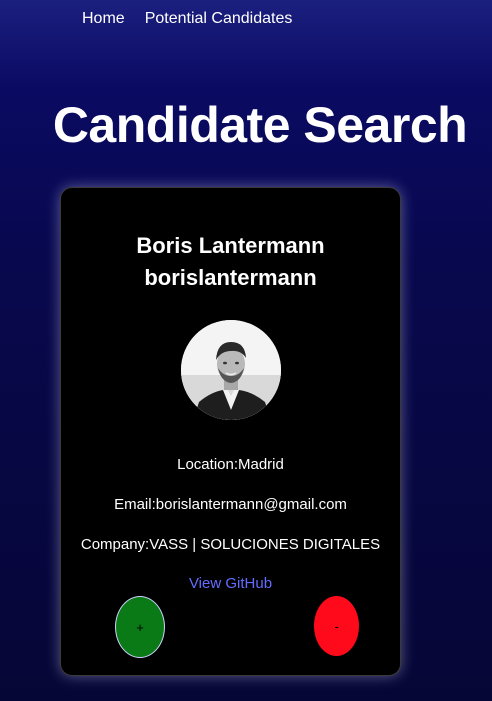 The height and width of the screenshot is (701, 492). Describe the element at coordinates (103, 19) in the screenshot. I see `nav-link-home: Home` at that location.